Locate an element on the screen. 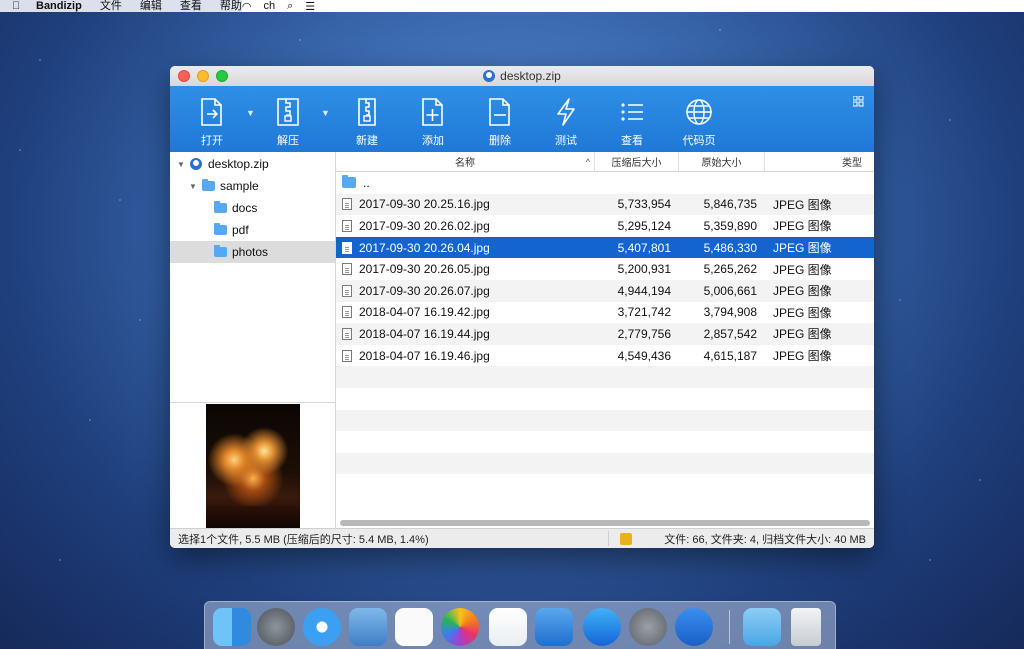  open-button: 打开 is located at coordinates (212, 122).